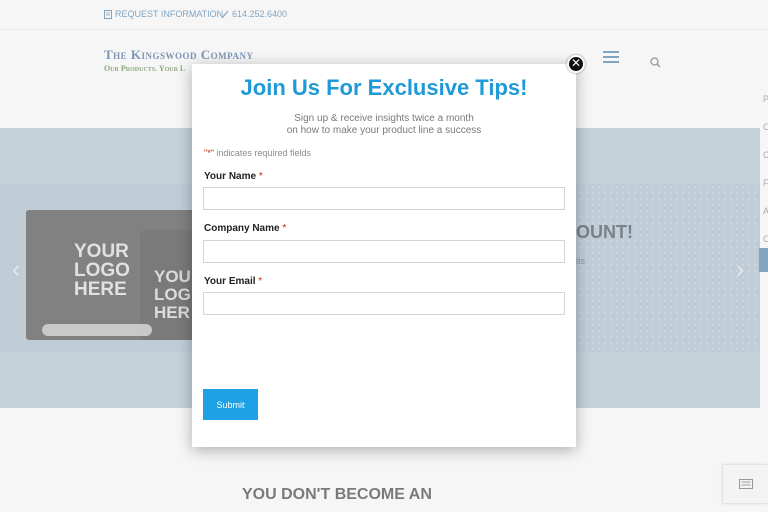 This screenshot has height=512, width=768. Describe the element at coordinates (230, 404) in the screenshot. I see `submit-button: Submit` at that location.